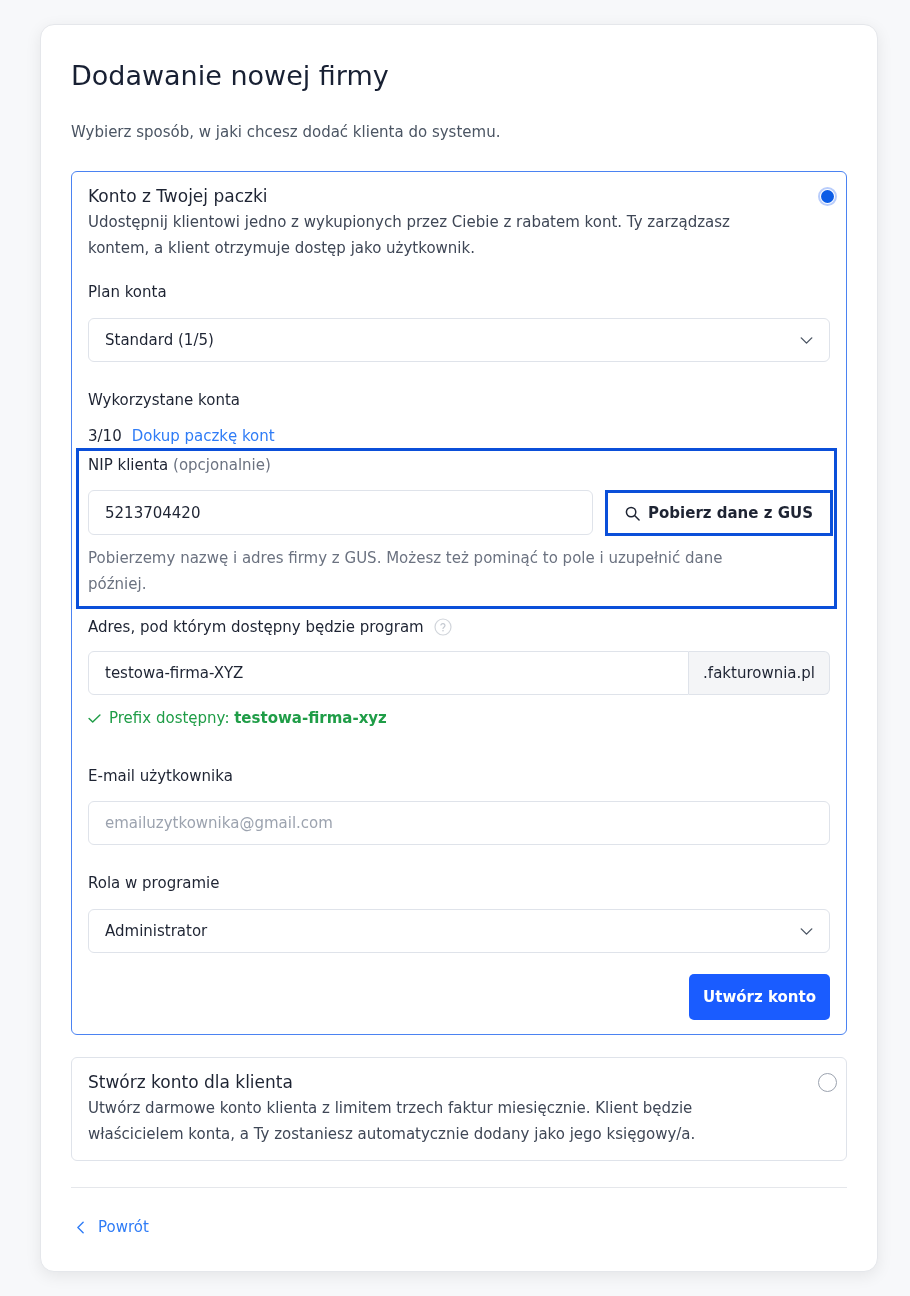 The width and height of the screenshot is (910, 1296). I want to click on buy-package-link: Dokup paczkę kont, so click(203, 436).